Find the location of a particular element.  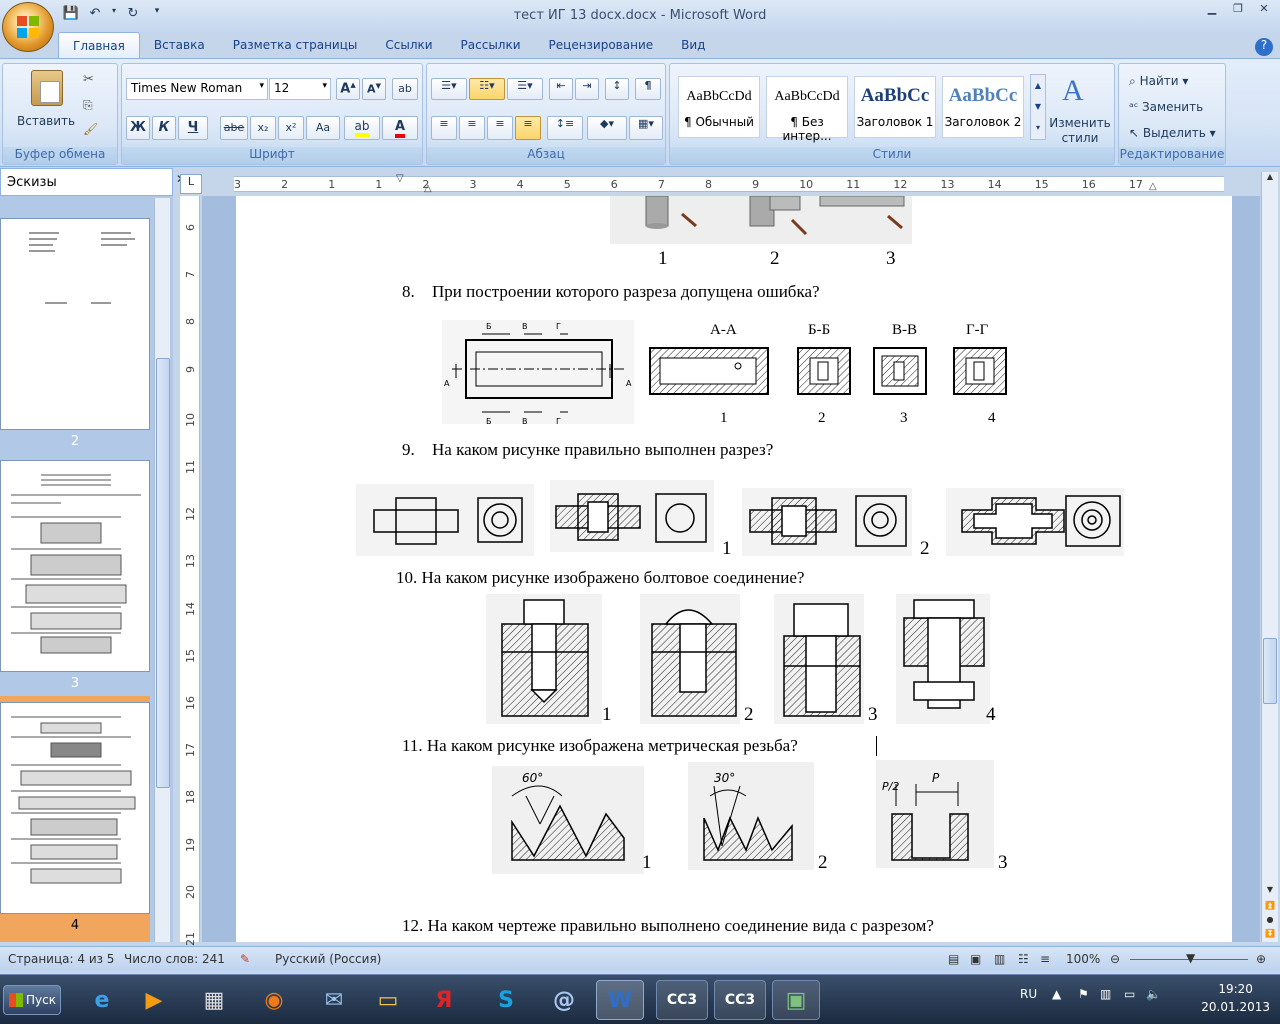

display-icon: ▭ is located at coordinates (1129, 994).